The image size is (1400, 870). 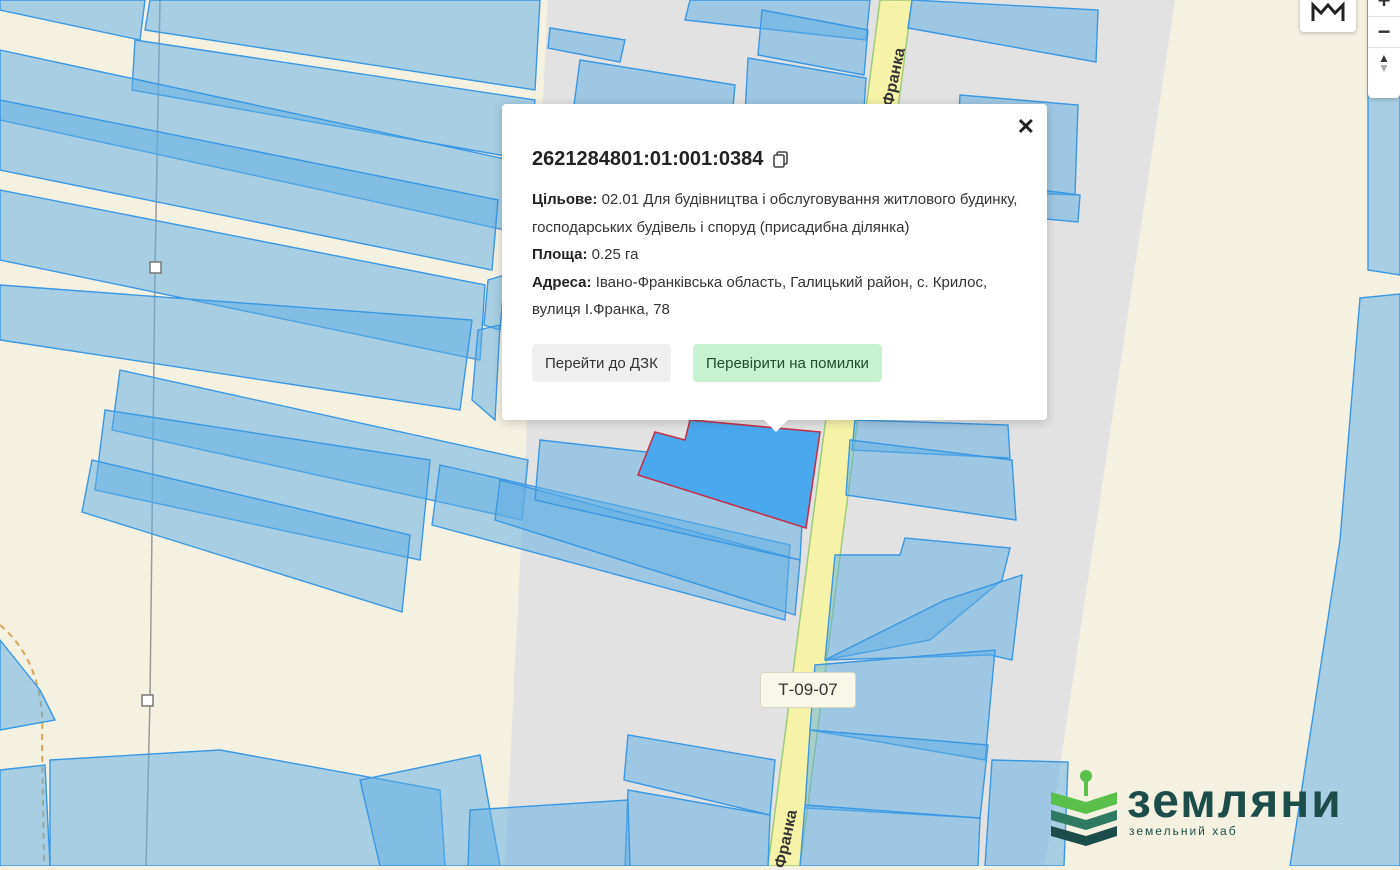 I want to click on close-icon: ✕, so click(x=1026, y=127).